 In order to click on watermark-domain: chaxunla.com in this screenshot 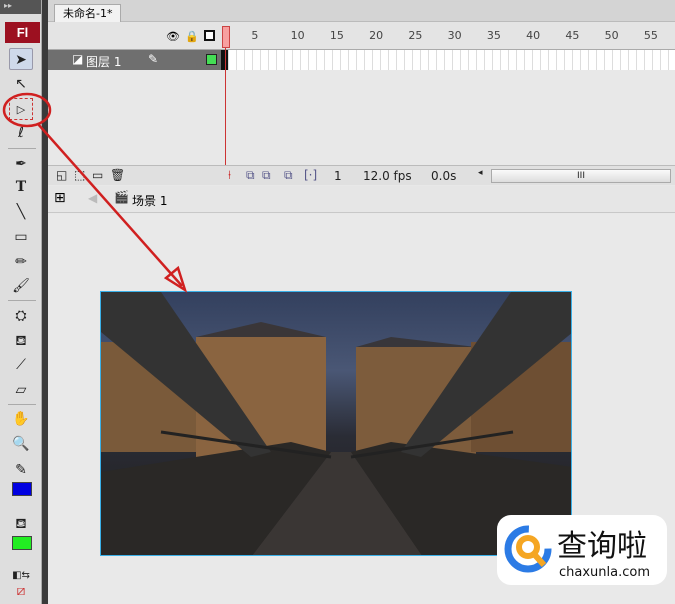, I will do `click(604, 572)`.